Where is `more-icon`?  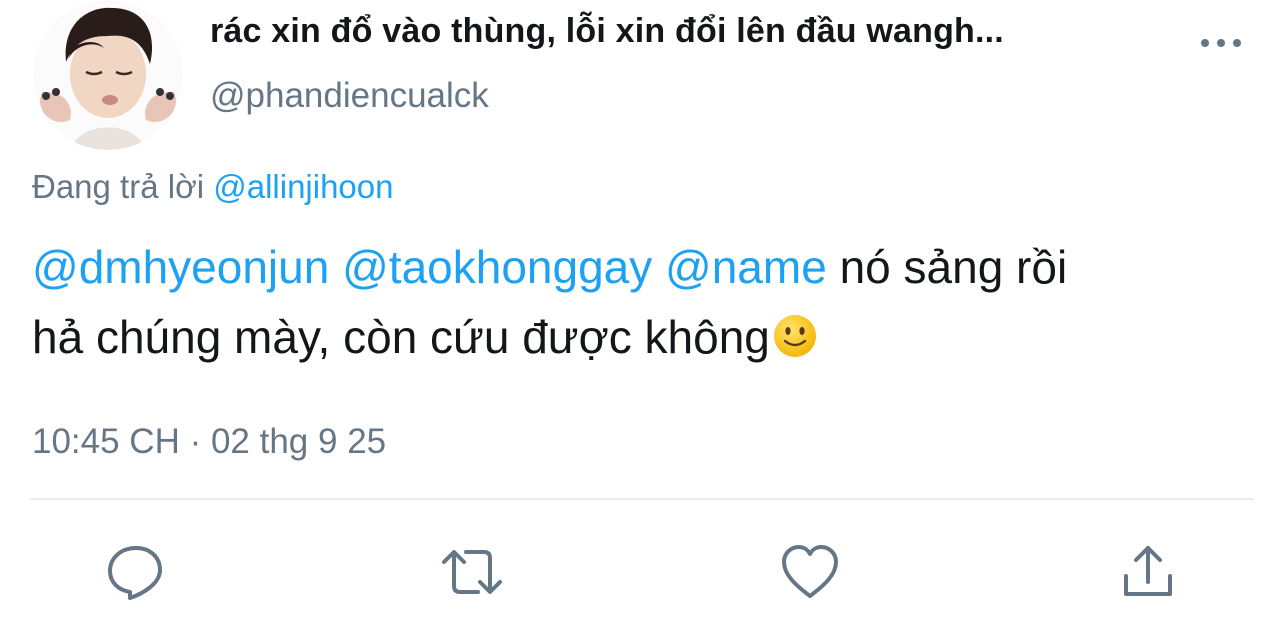
more-icon is located at coordinates (1221, 43).